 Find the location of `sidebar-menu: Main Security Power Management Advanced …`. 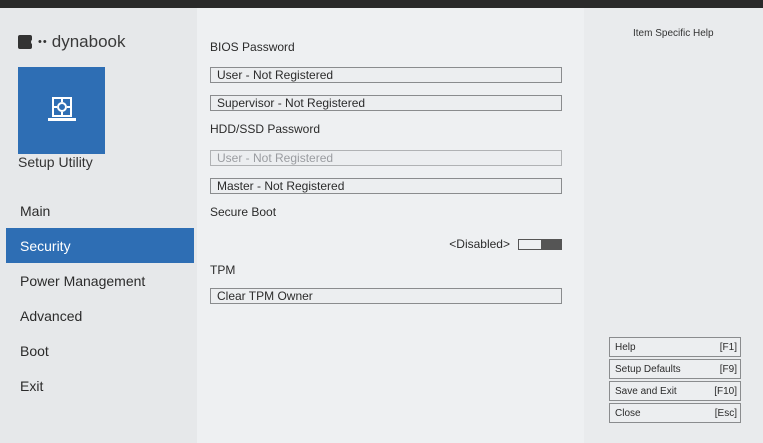

sidebar-menu: Main Security Power Management Advanced … is located at coordinates (100, 298).